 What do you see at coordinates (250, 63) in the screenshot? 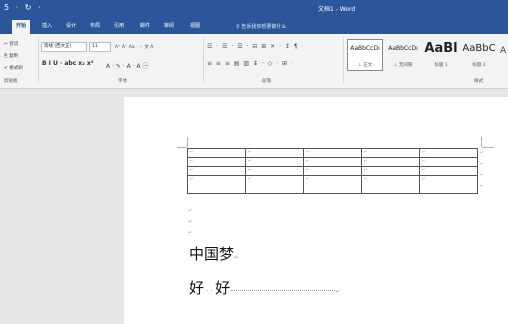
I see `alignment-controls: ≡ ≡ ≡ ▤ ▥ ↨ · ◇ · ⊞ ·` at bounding box center [250, 63].